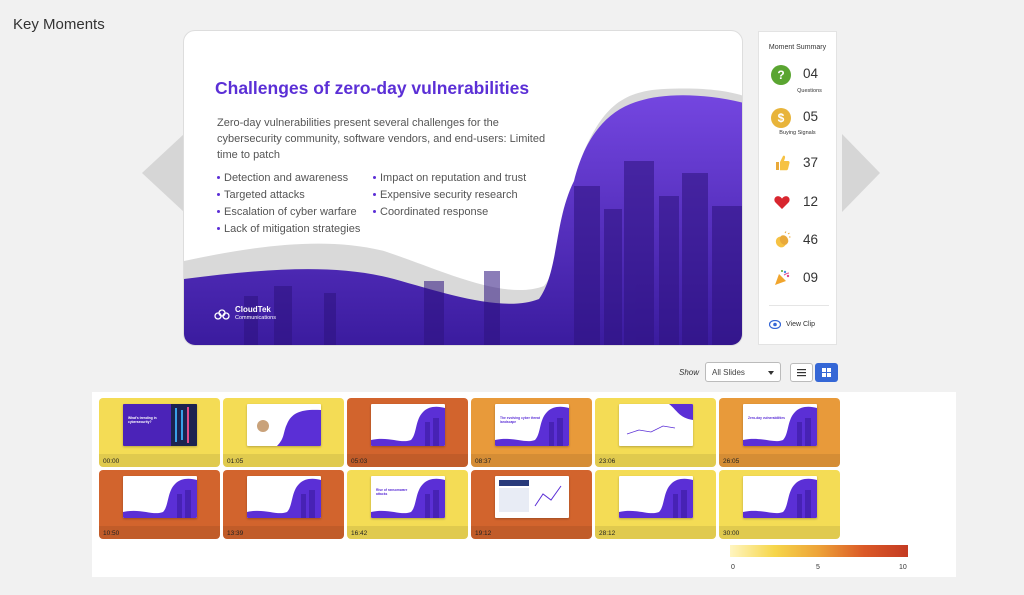 The height and width of the screenshot is (595, 1024). What do you see at coordinates (782, 277) in the screenshot?
I see `party-popper-emoji-icon` at bounding box center [782, 277].